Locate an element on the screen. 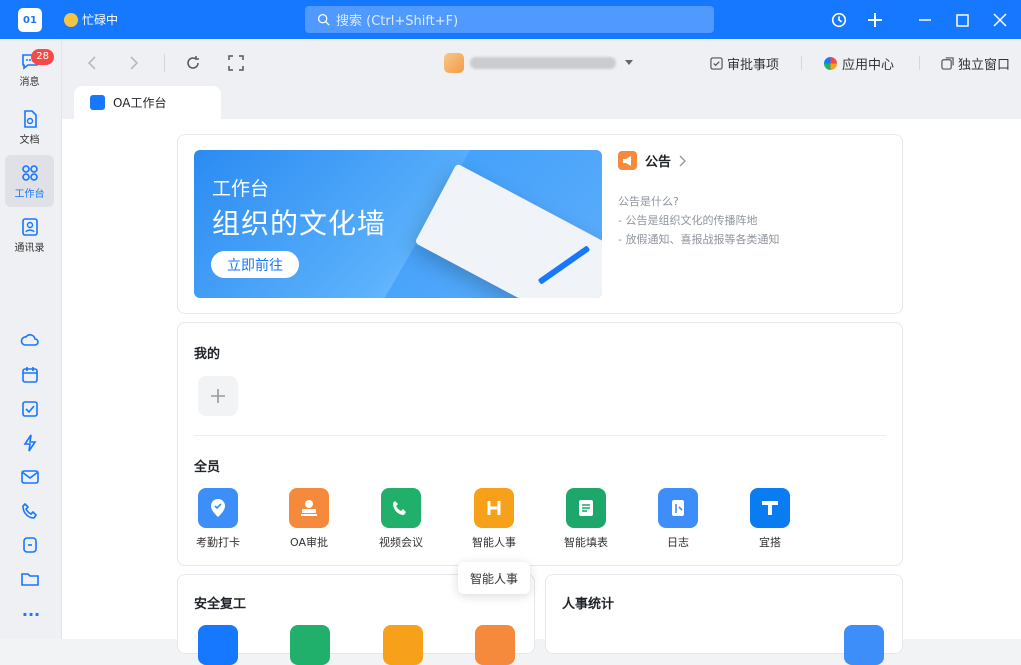 The image size is (1021, 665). sidebar-item-documents: 文档 is located at coordinates (29, 127).